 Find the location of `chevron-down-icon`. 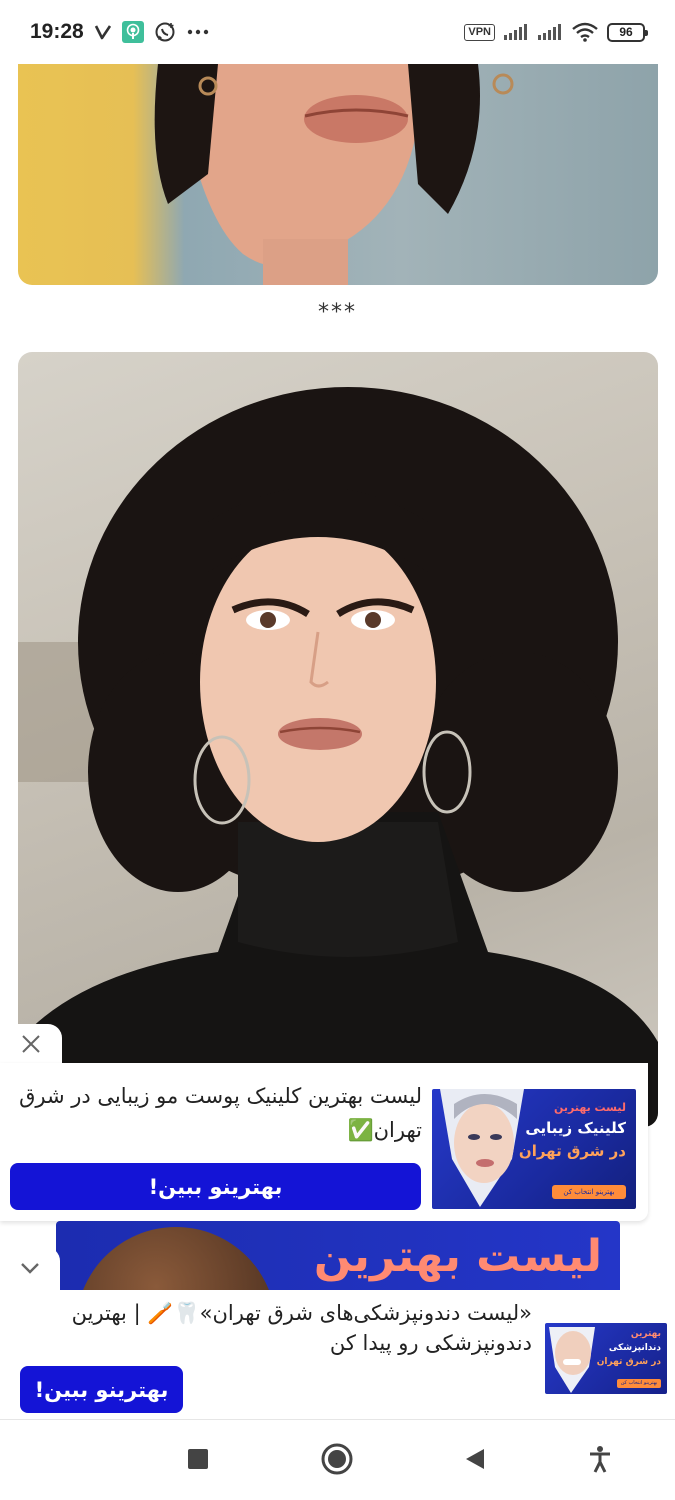

chevron-down-icon is located at coordinates (30, 1269).